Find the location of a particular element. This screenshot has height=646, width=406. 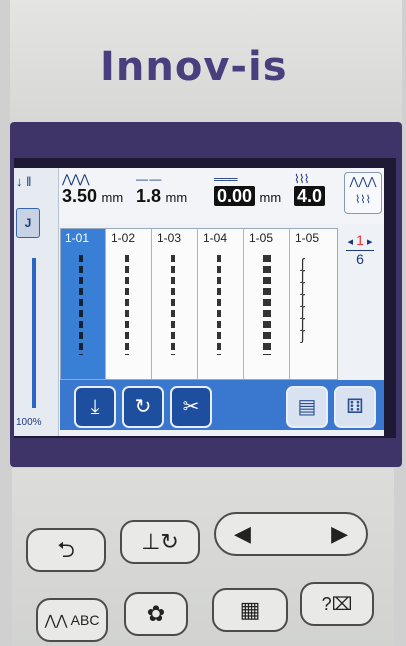

embroidery-button: ✿ is located at coordinates (156, 614).